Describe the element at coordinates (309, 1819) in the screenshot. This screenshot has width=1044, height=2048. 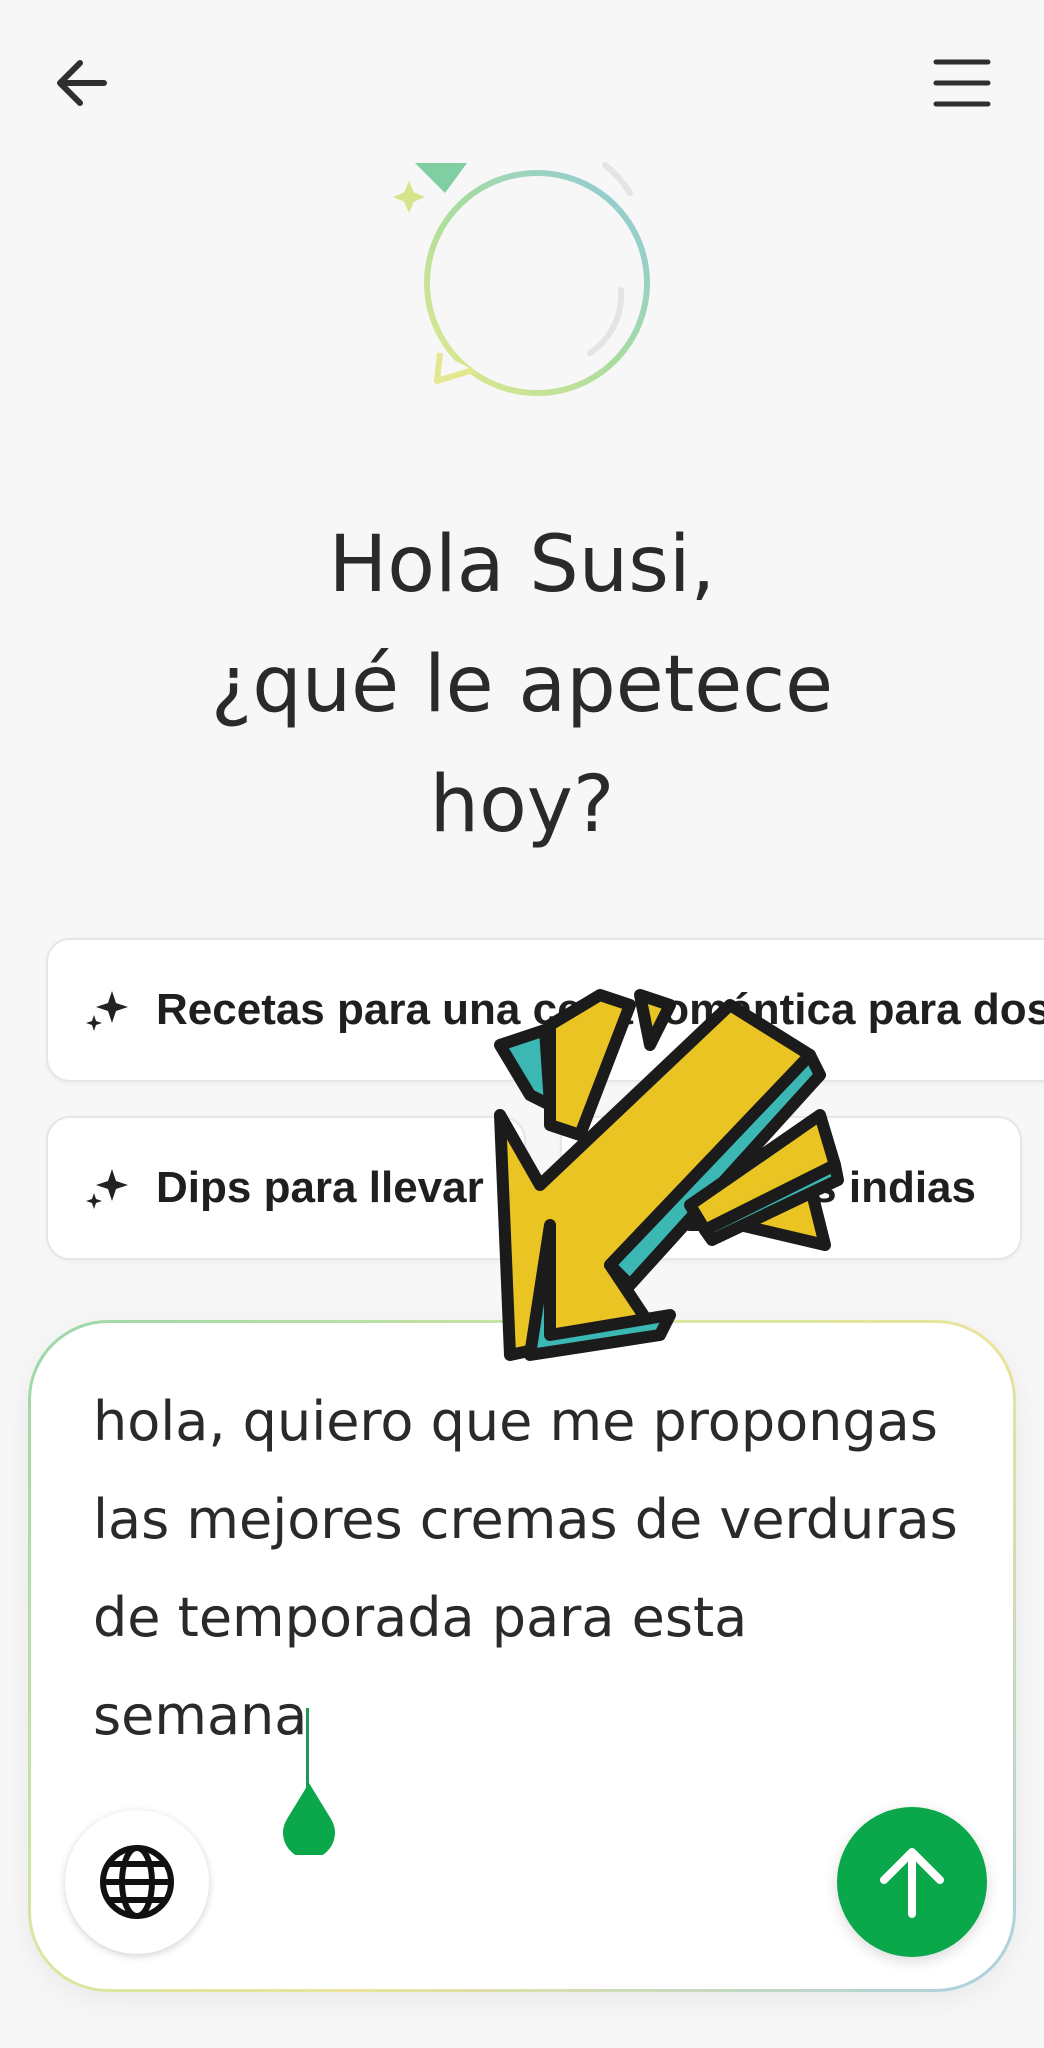
I see `caret-handle` at that location.